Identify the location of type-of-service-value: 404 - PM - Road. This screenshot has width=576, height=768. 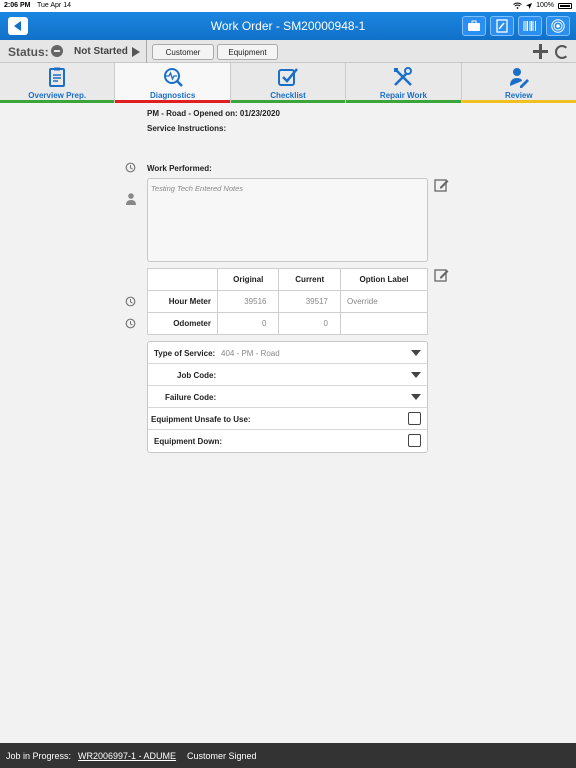
(250, 353).